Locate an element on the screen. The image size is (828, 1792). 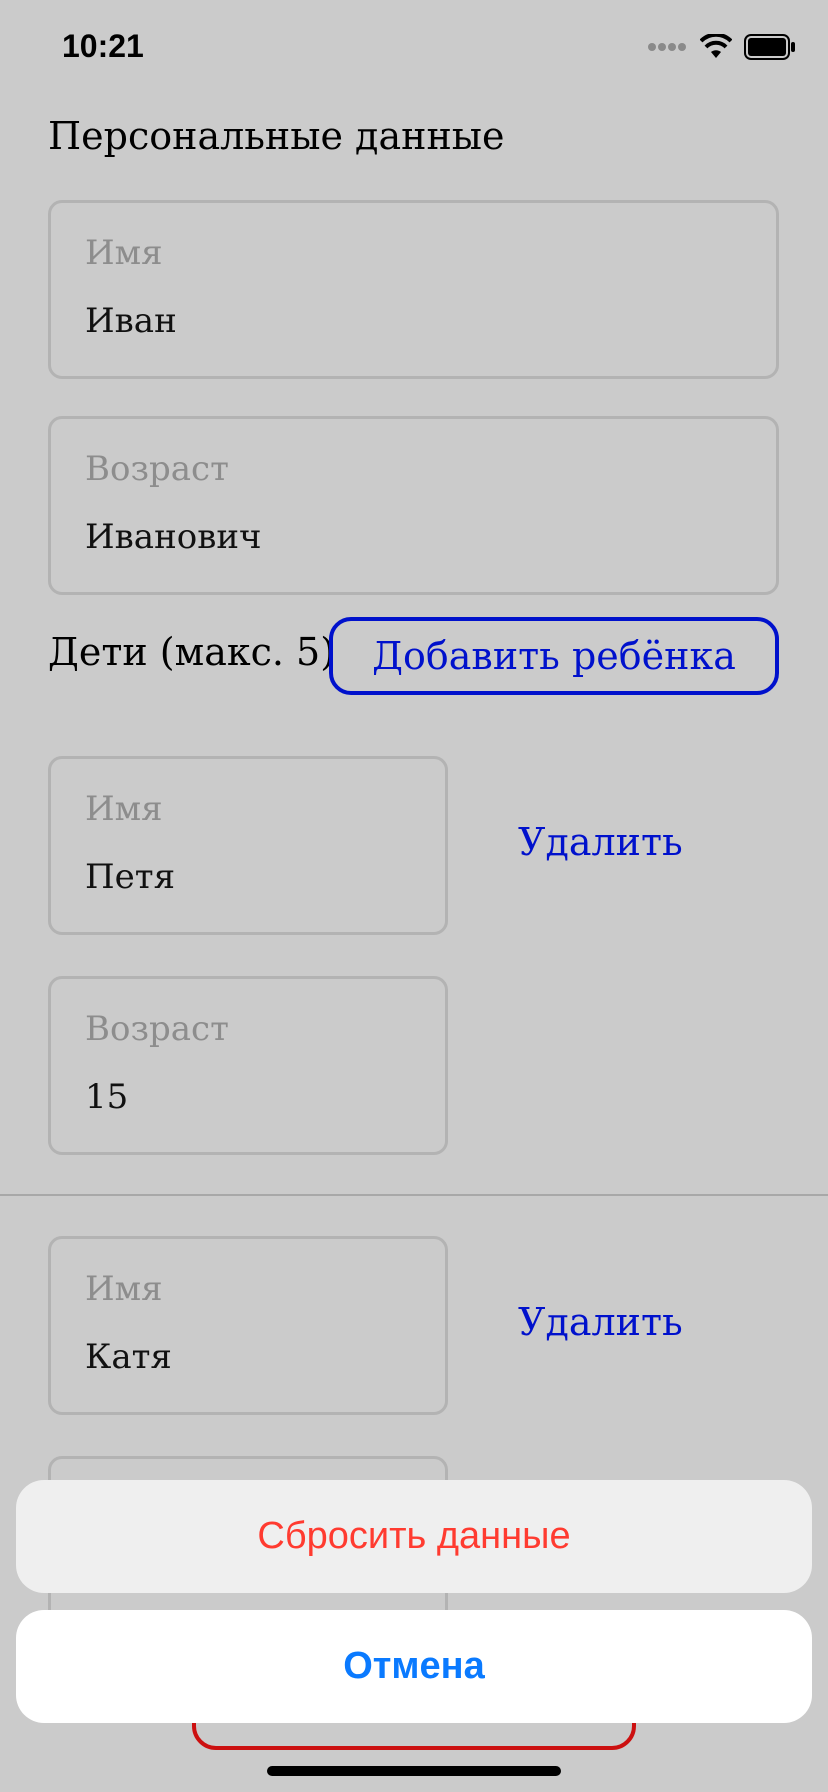
name-field-label: Имя is located at coordinates (124, 253).